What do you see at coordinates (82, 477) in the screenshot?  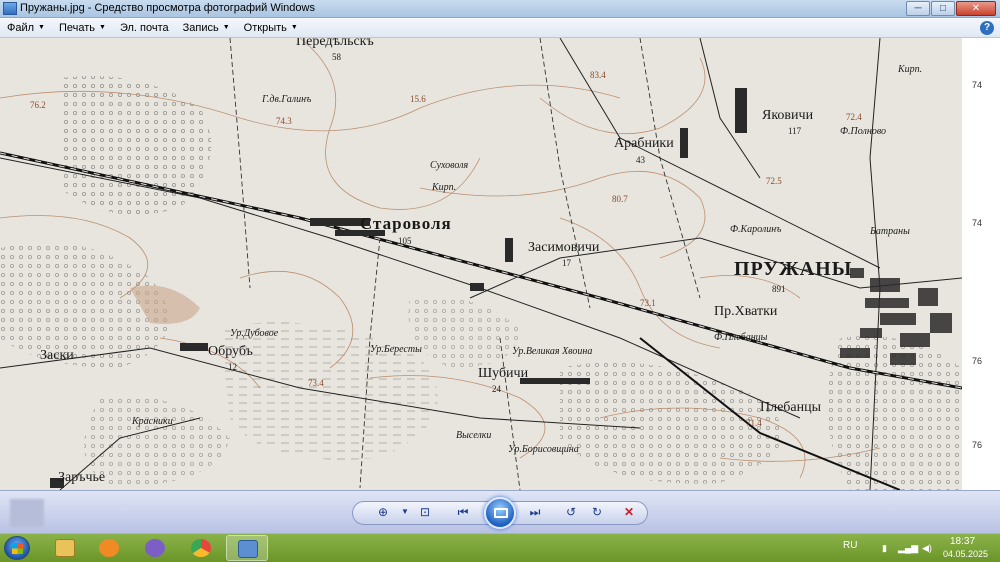 I see `label-zarechye: Заръчье` at bounding box center [82, 477].